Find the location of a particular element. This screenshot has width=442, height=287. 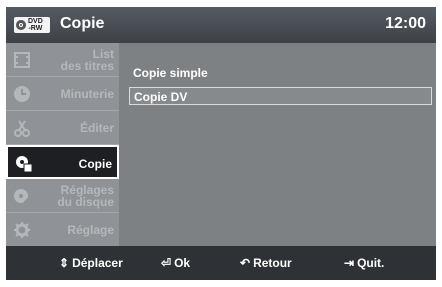

gear-icon is located at coordinates (22, 230).